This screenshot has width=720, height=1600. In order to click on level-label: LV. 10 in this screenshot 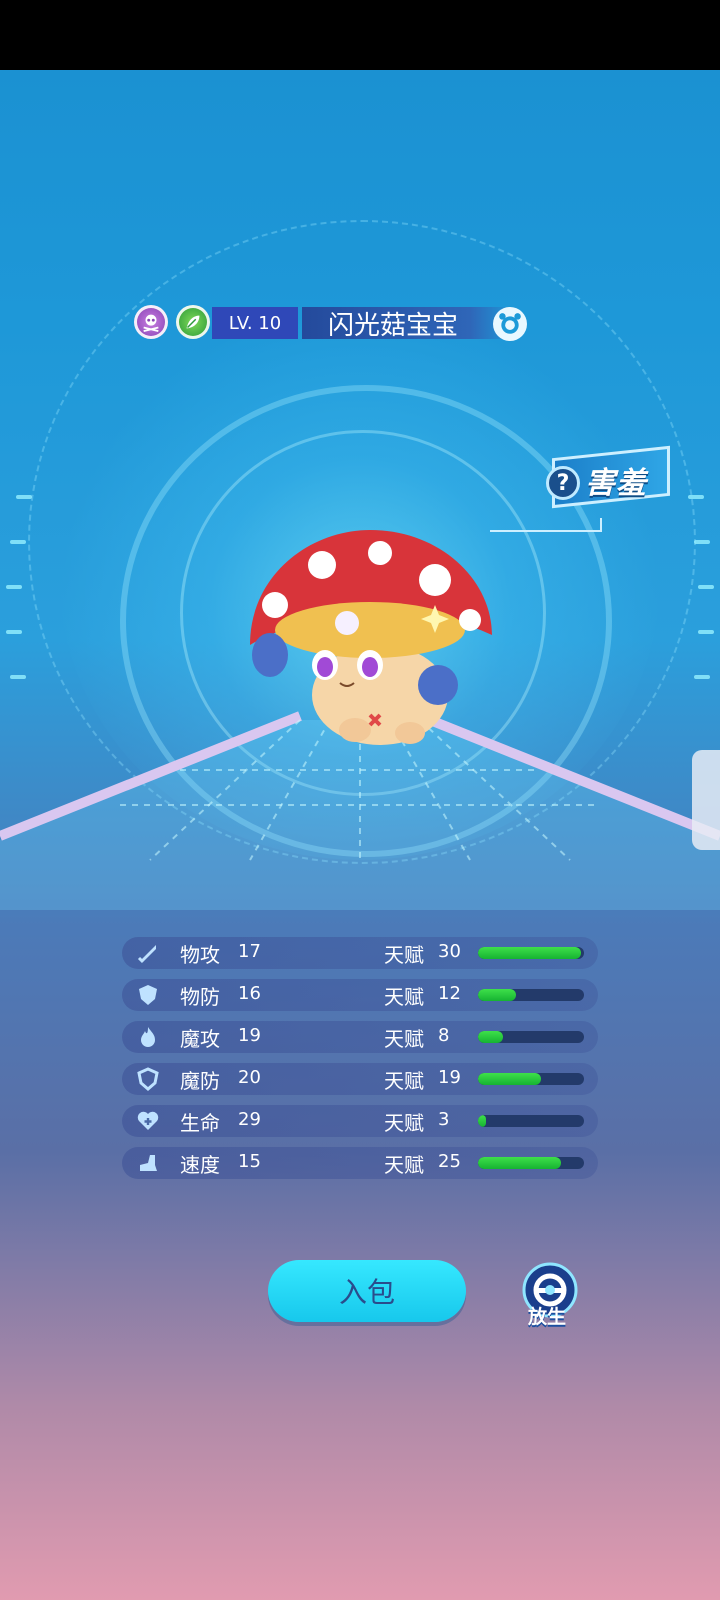, I will do `click(255, 323)`.